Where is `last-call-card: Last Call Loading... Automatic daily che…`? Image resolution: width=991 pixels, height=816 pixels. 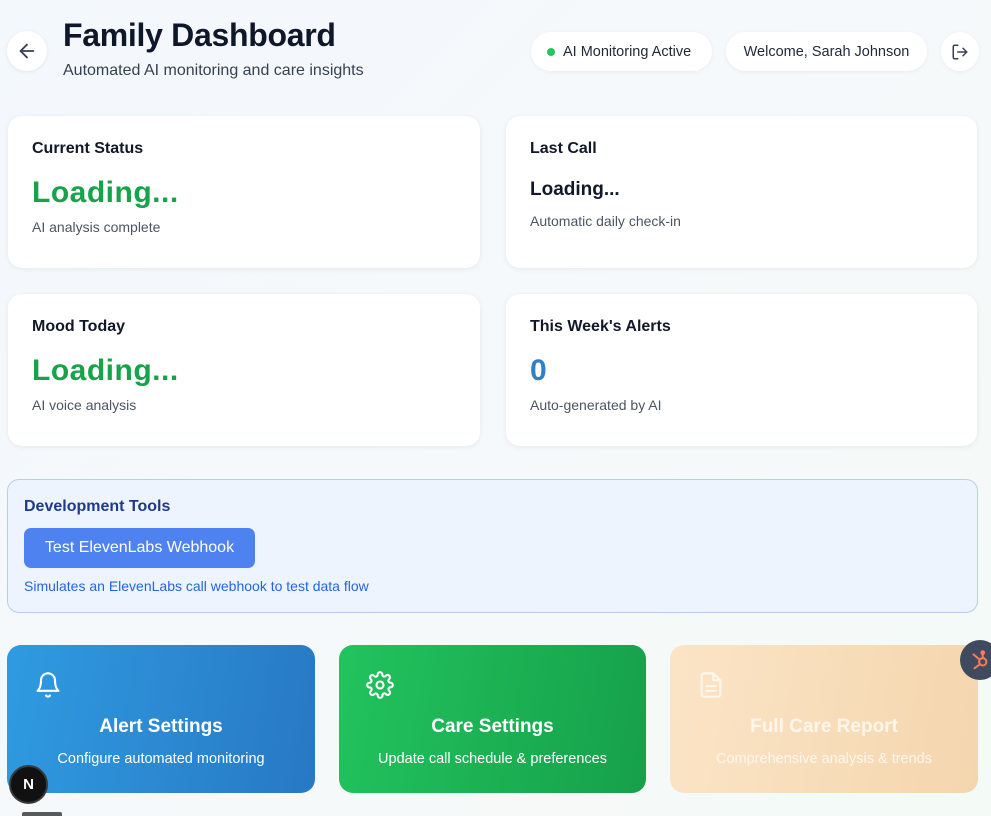 last-call-card: Last Call Loading... Automatic daily che… is located at coordinates (741, 192).